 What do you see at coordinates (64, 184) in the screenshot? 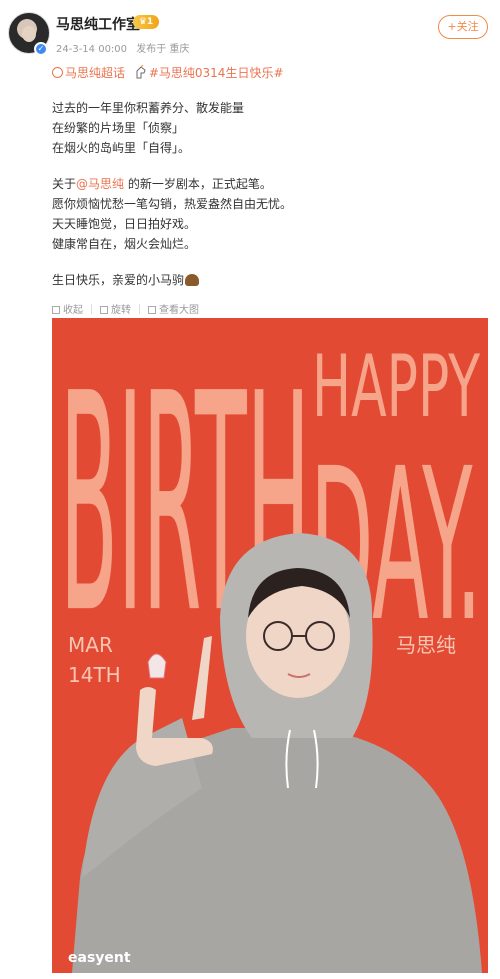
I see `post-text: 关于` at bounding box center [64, 184].